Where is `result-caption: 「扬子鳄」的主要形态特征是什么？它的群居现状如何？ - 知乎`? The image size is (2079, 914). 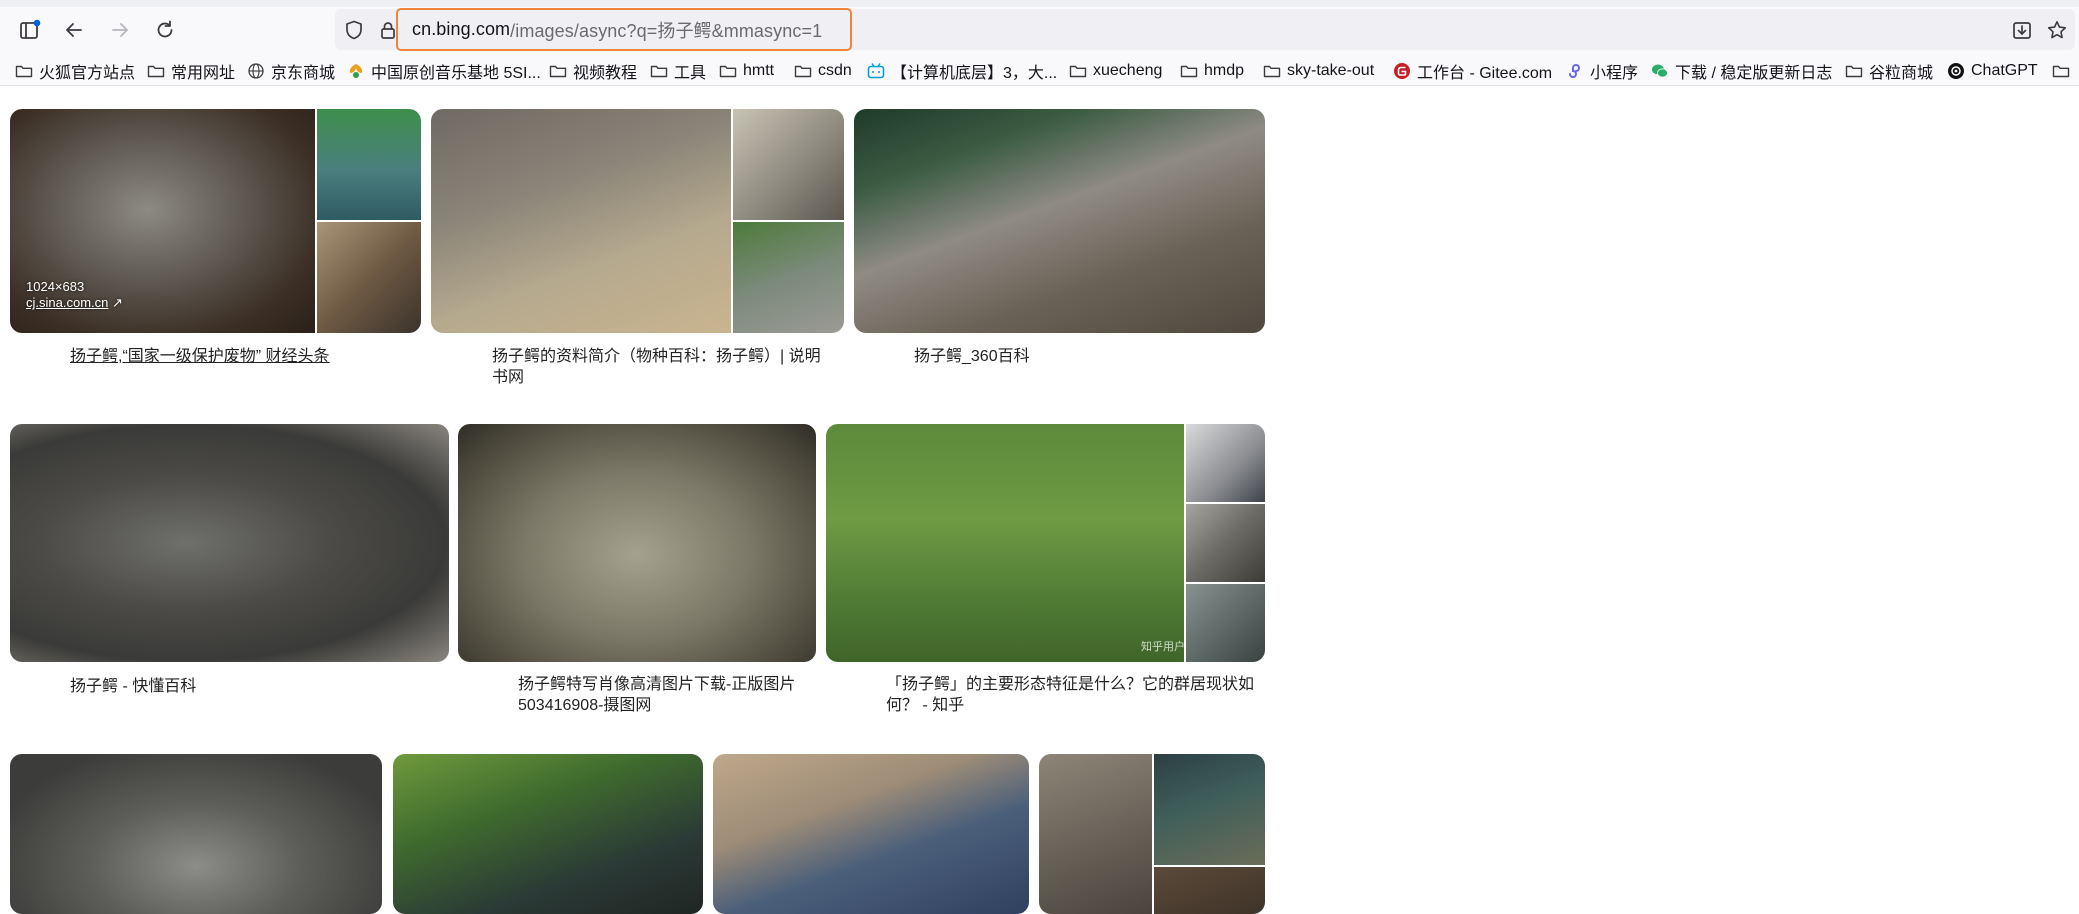
result-caption: 「扬子鳄」的主要形态特征是什么？它的群居现状如何？ - 知乎 is located at coordinates (1071, 695).